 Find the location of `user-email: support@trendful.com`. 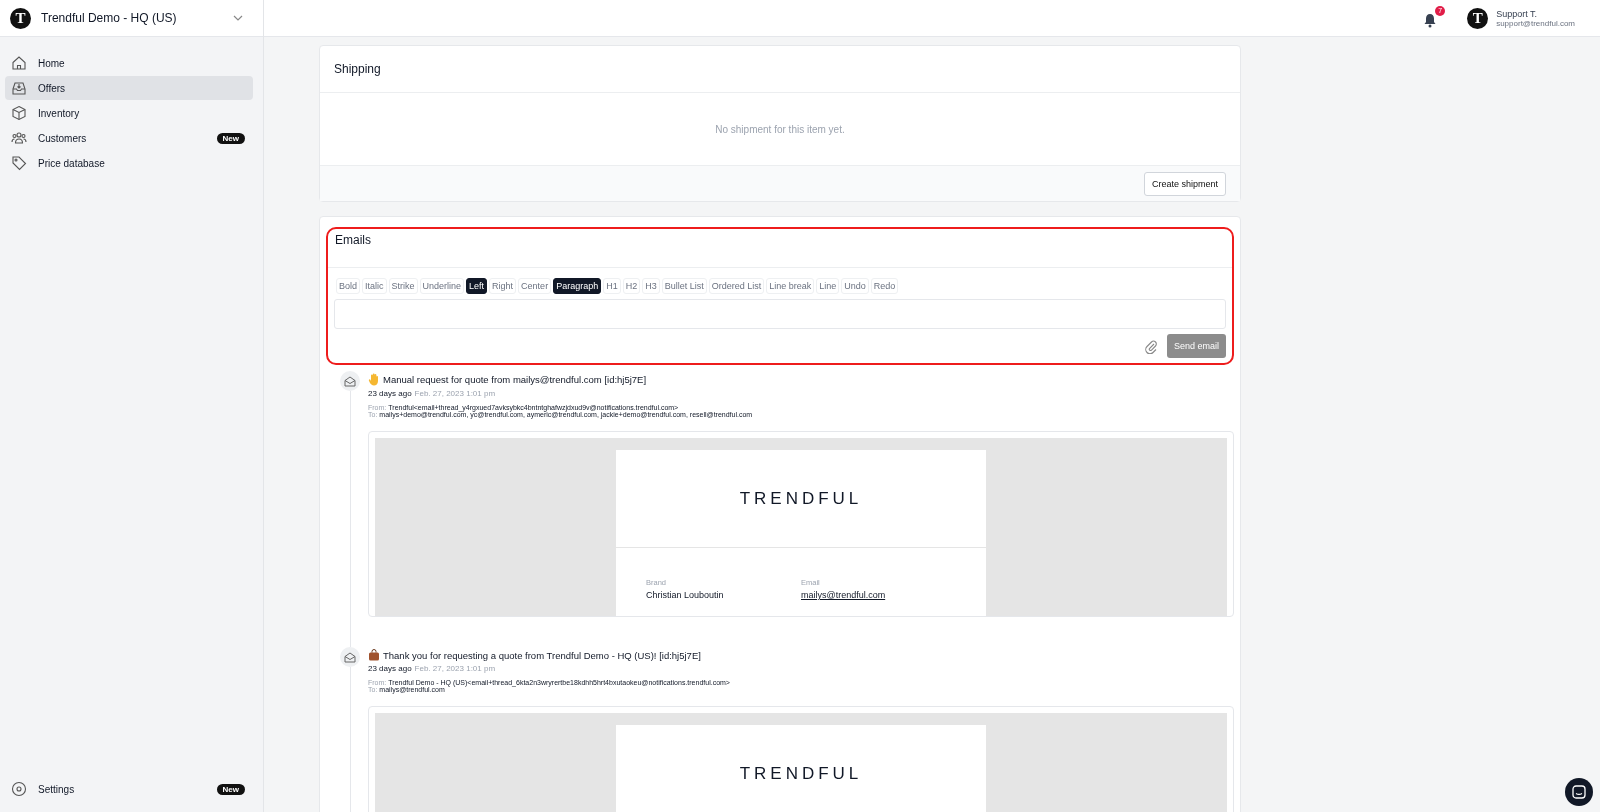

user-email: support@trendful.com is located at coordinates (1535, 23).